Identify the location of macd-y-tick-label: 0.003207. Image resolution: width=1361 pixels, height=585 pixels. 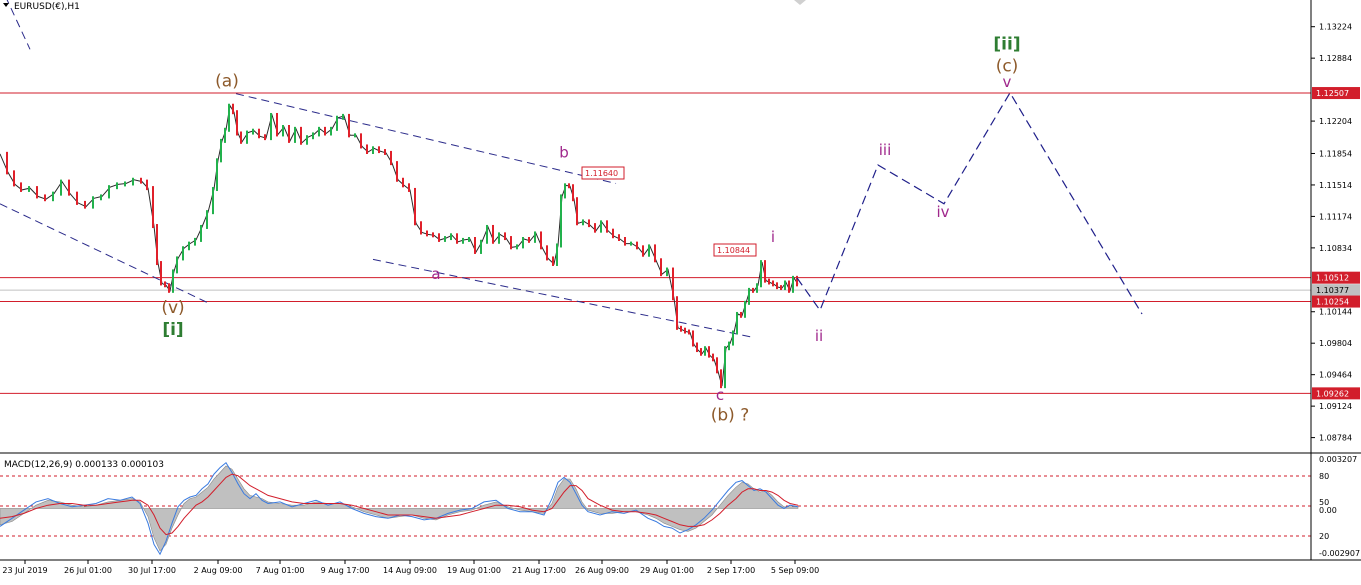
(1338, 459).